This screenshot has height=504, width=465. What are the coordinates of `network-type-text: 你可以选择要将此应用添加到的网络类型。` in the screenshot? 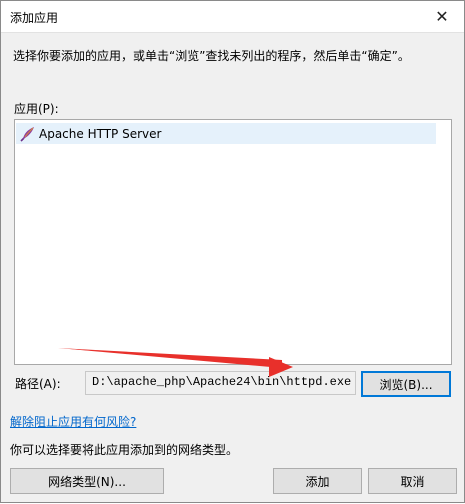 It's located at (124, 450).